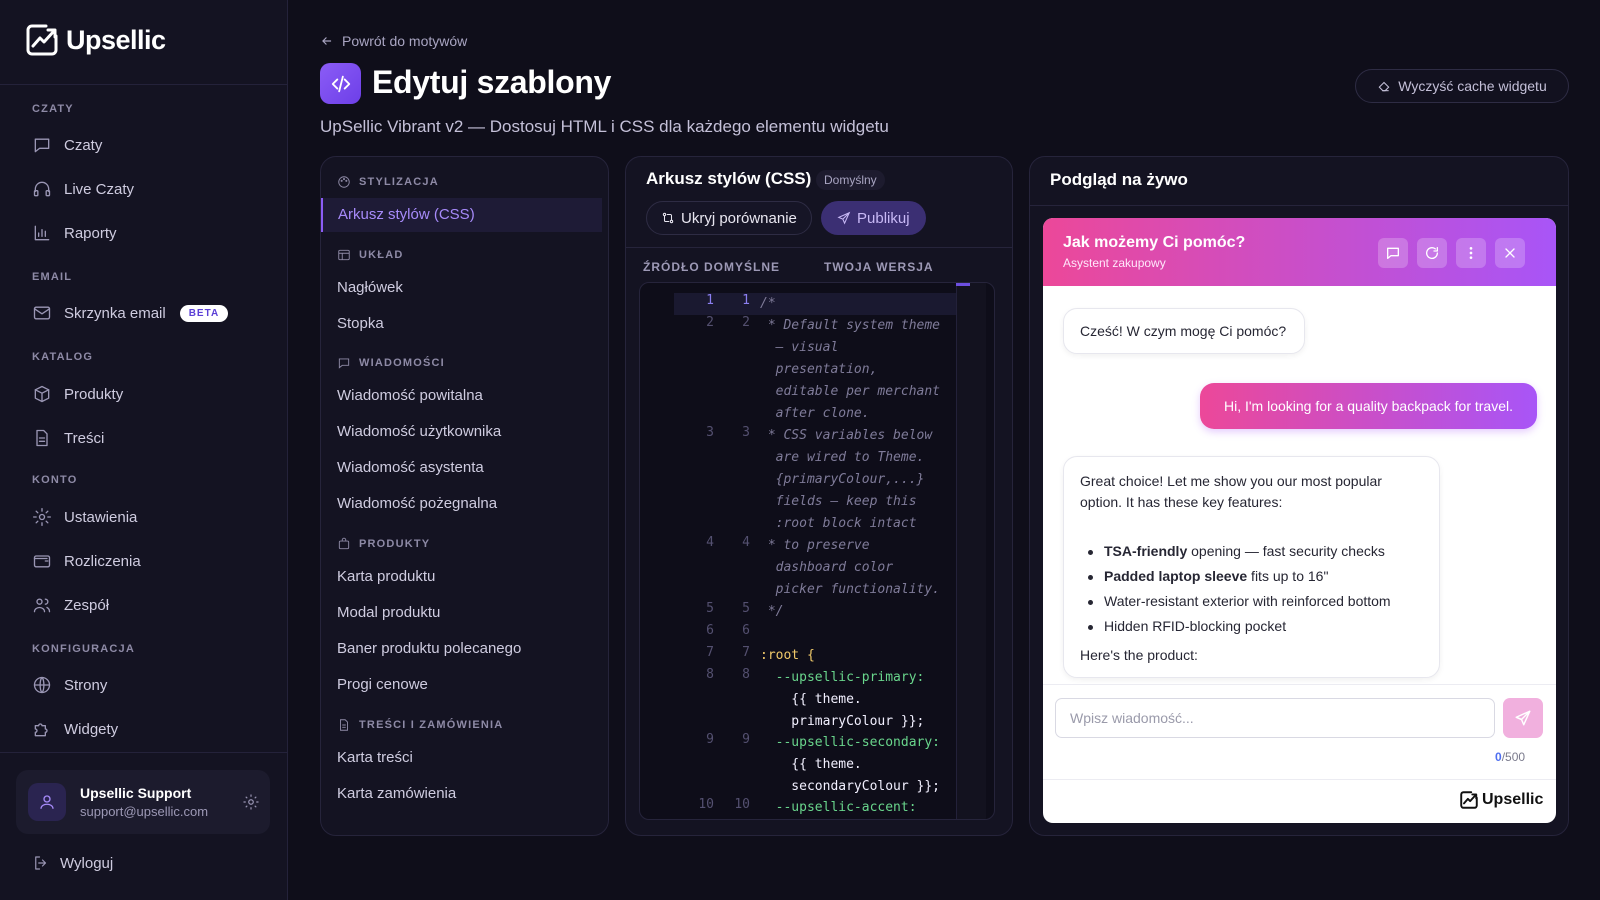 This screenshot has height=900, width=1600. I want to click on gear-icon, so click(42, 517).